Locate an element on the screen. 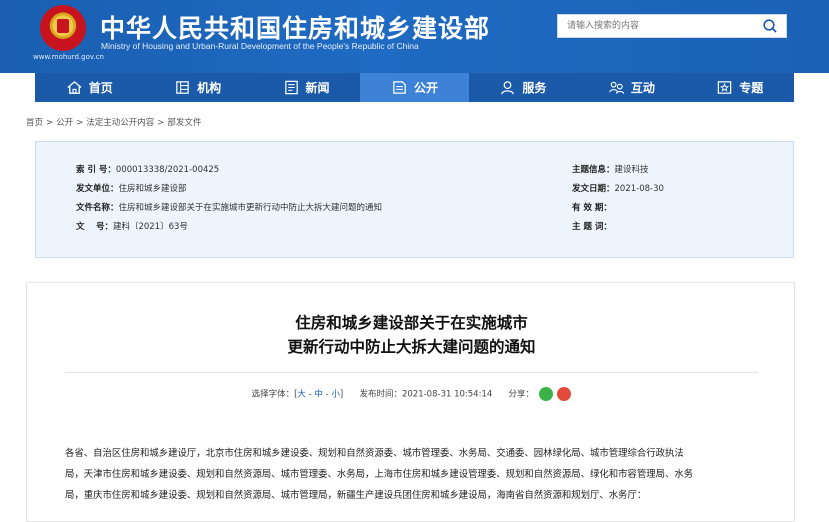 Image resolution: width=829 pixels, height=522 pixels. meta-docno: 文 号：建科〔2021〕63号 is located at coordinates (132, 227).